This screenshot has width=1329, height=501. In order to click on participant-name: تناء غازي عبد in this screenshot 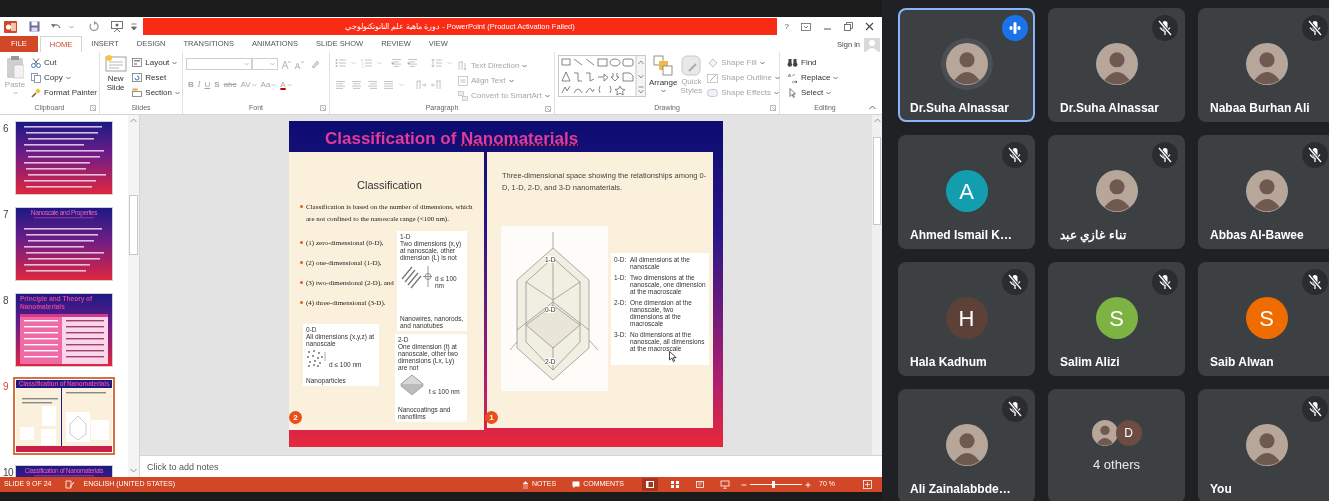, I will do `click(1093, 235)`.